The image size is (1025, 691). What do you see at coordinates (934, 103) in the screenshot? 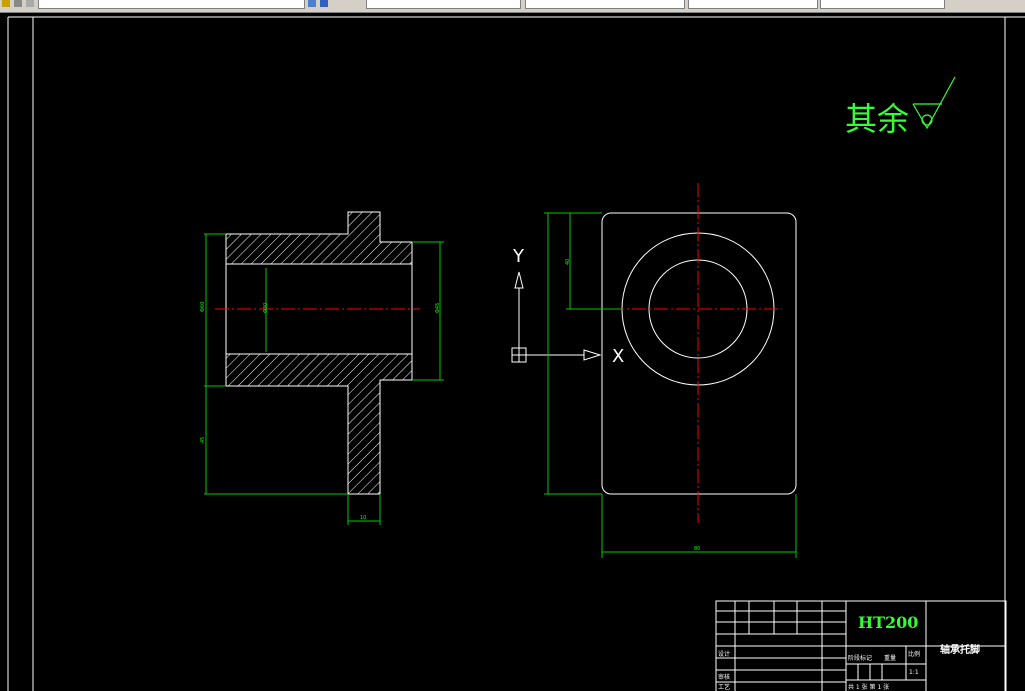
I see `roughness-symbol-icon` at bounding box center [934, 103].